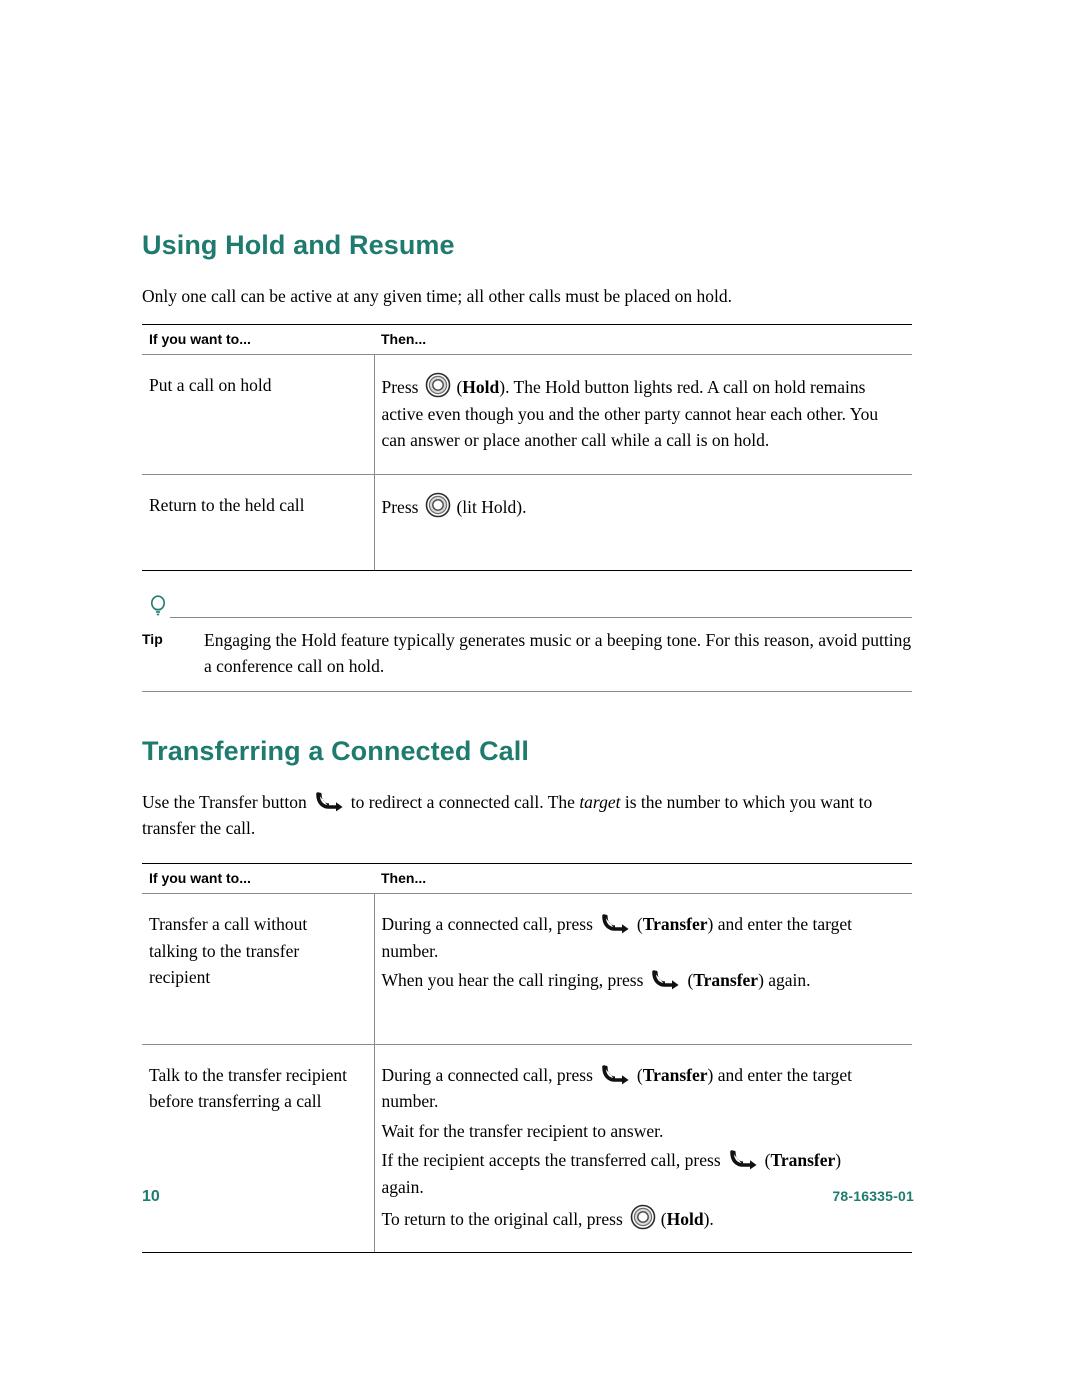 The height and width of the screenshot is (1397, 1080). What do you see at coordinates (258, 523) in the screenshot?
I see `table-cell-action: Return to the held call` at bounding box center [258, 523].